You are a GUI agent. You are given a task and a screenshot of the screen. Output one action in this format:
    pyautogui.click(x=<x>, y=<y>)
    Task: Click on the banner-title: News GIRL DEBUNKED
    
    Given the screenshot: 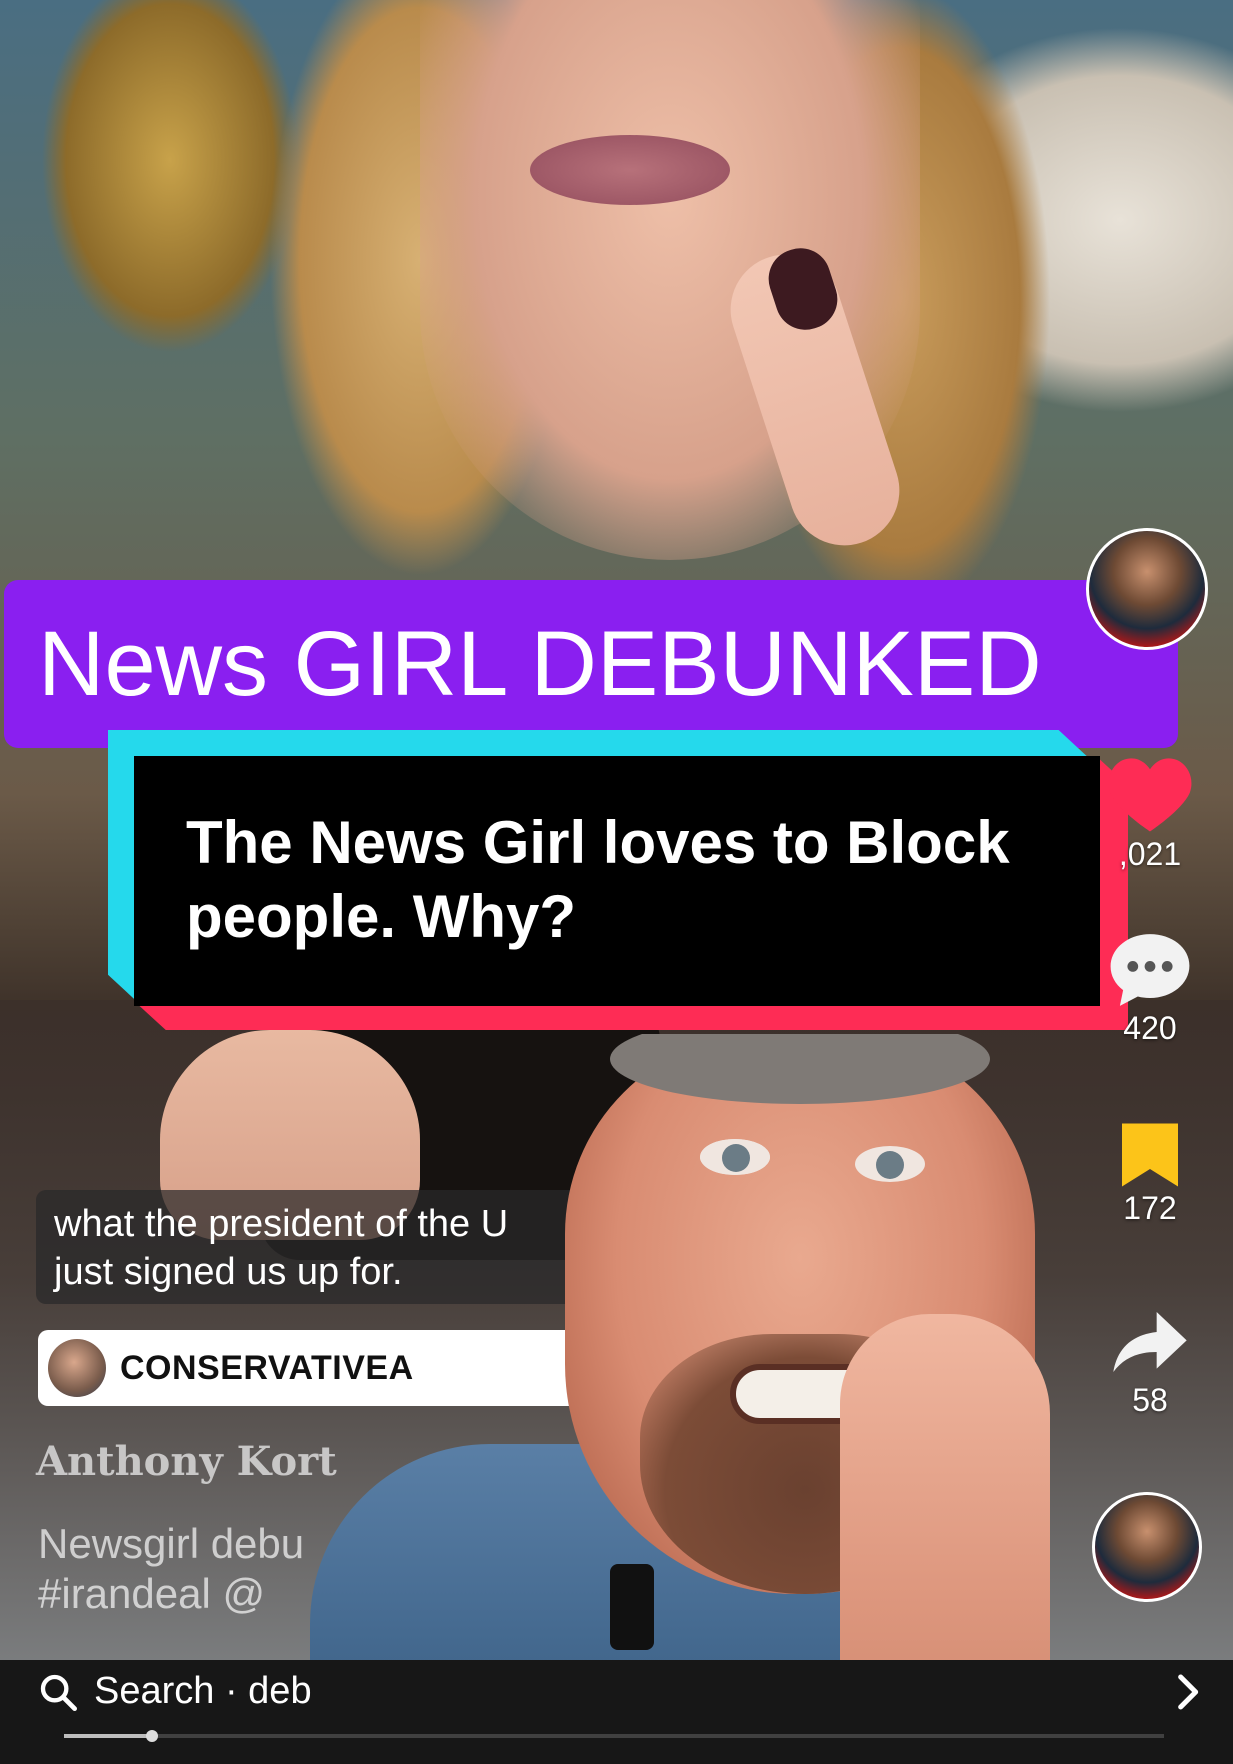 What is the action you would take?
    pyautogui.click(x=591, y=664)
    